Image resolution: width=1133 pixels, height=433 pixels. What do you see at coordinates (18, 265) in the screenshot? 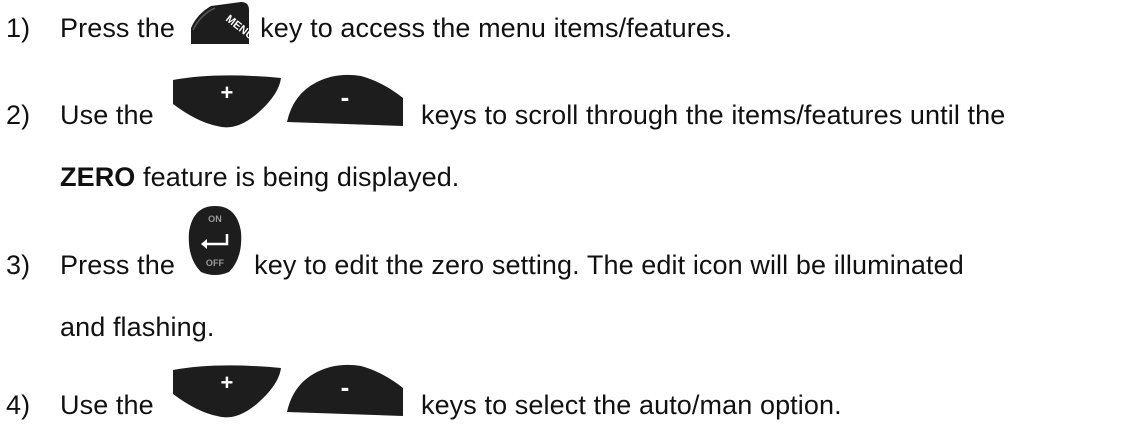
I see `step-number: 3)` at bounding box center [18, 265].